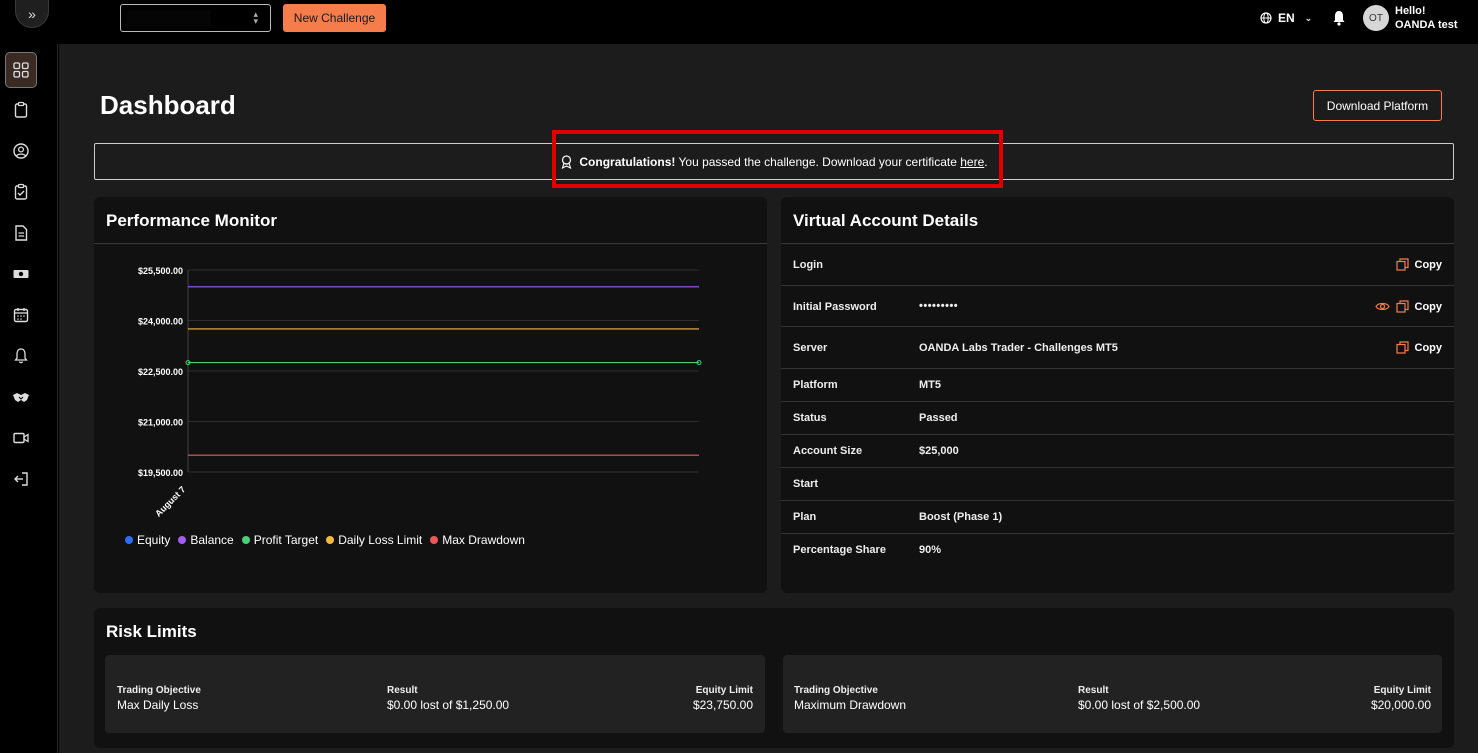 This screenshot has width=1478, height=753. Describe the element at coordinates (1377, 105) in the screenshot. I see `download-platform-button: Download Platform` at that location.